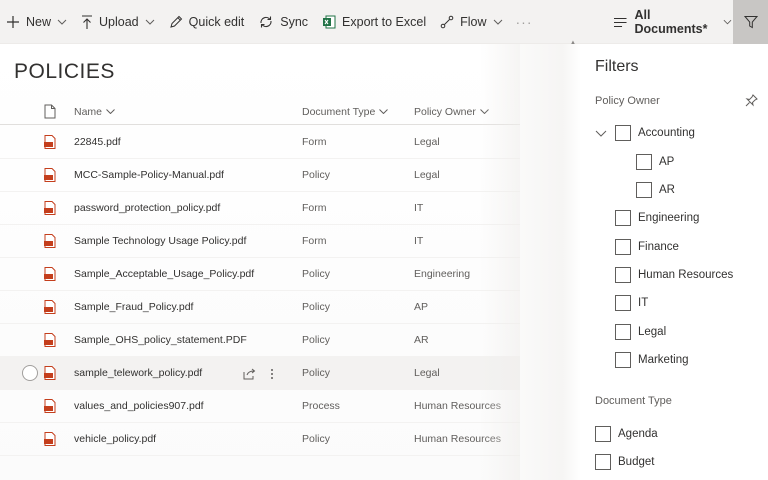  I want to click on file-name: MCC-Sample-Policy-Manual.pdf, so click(188, 175).